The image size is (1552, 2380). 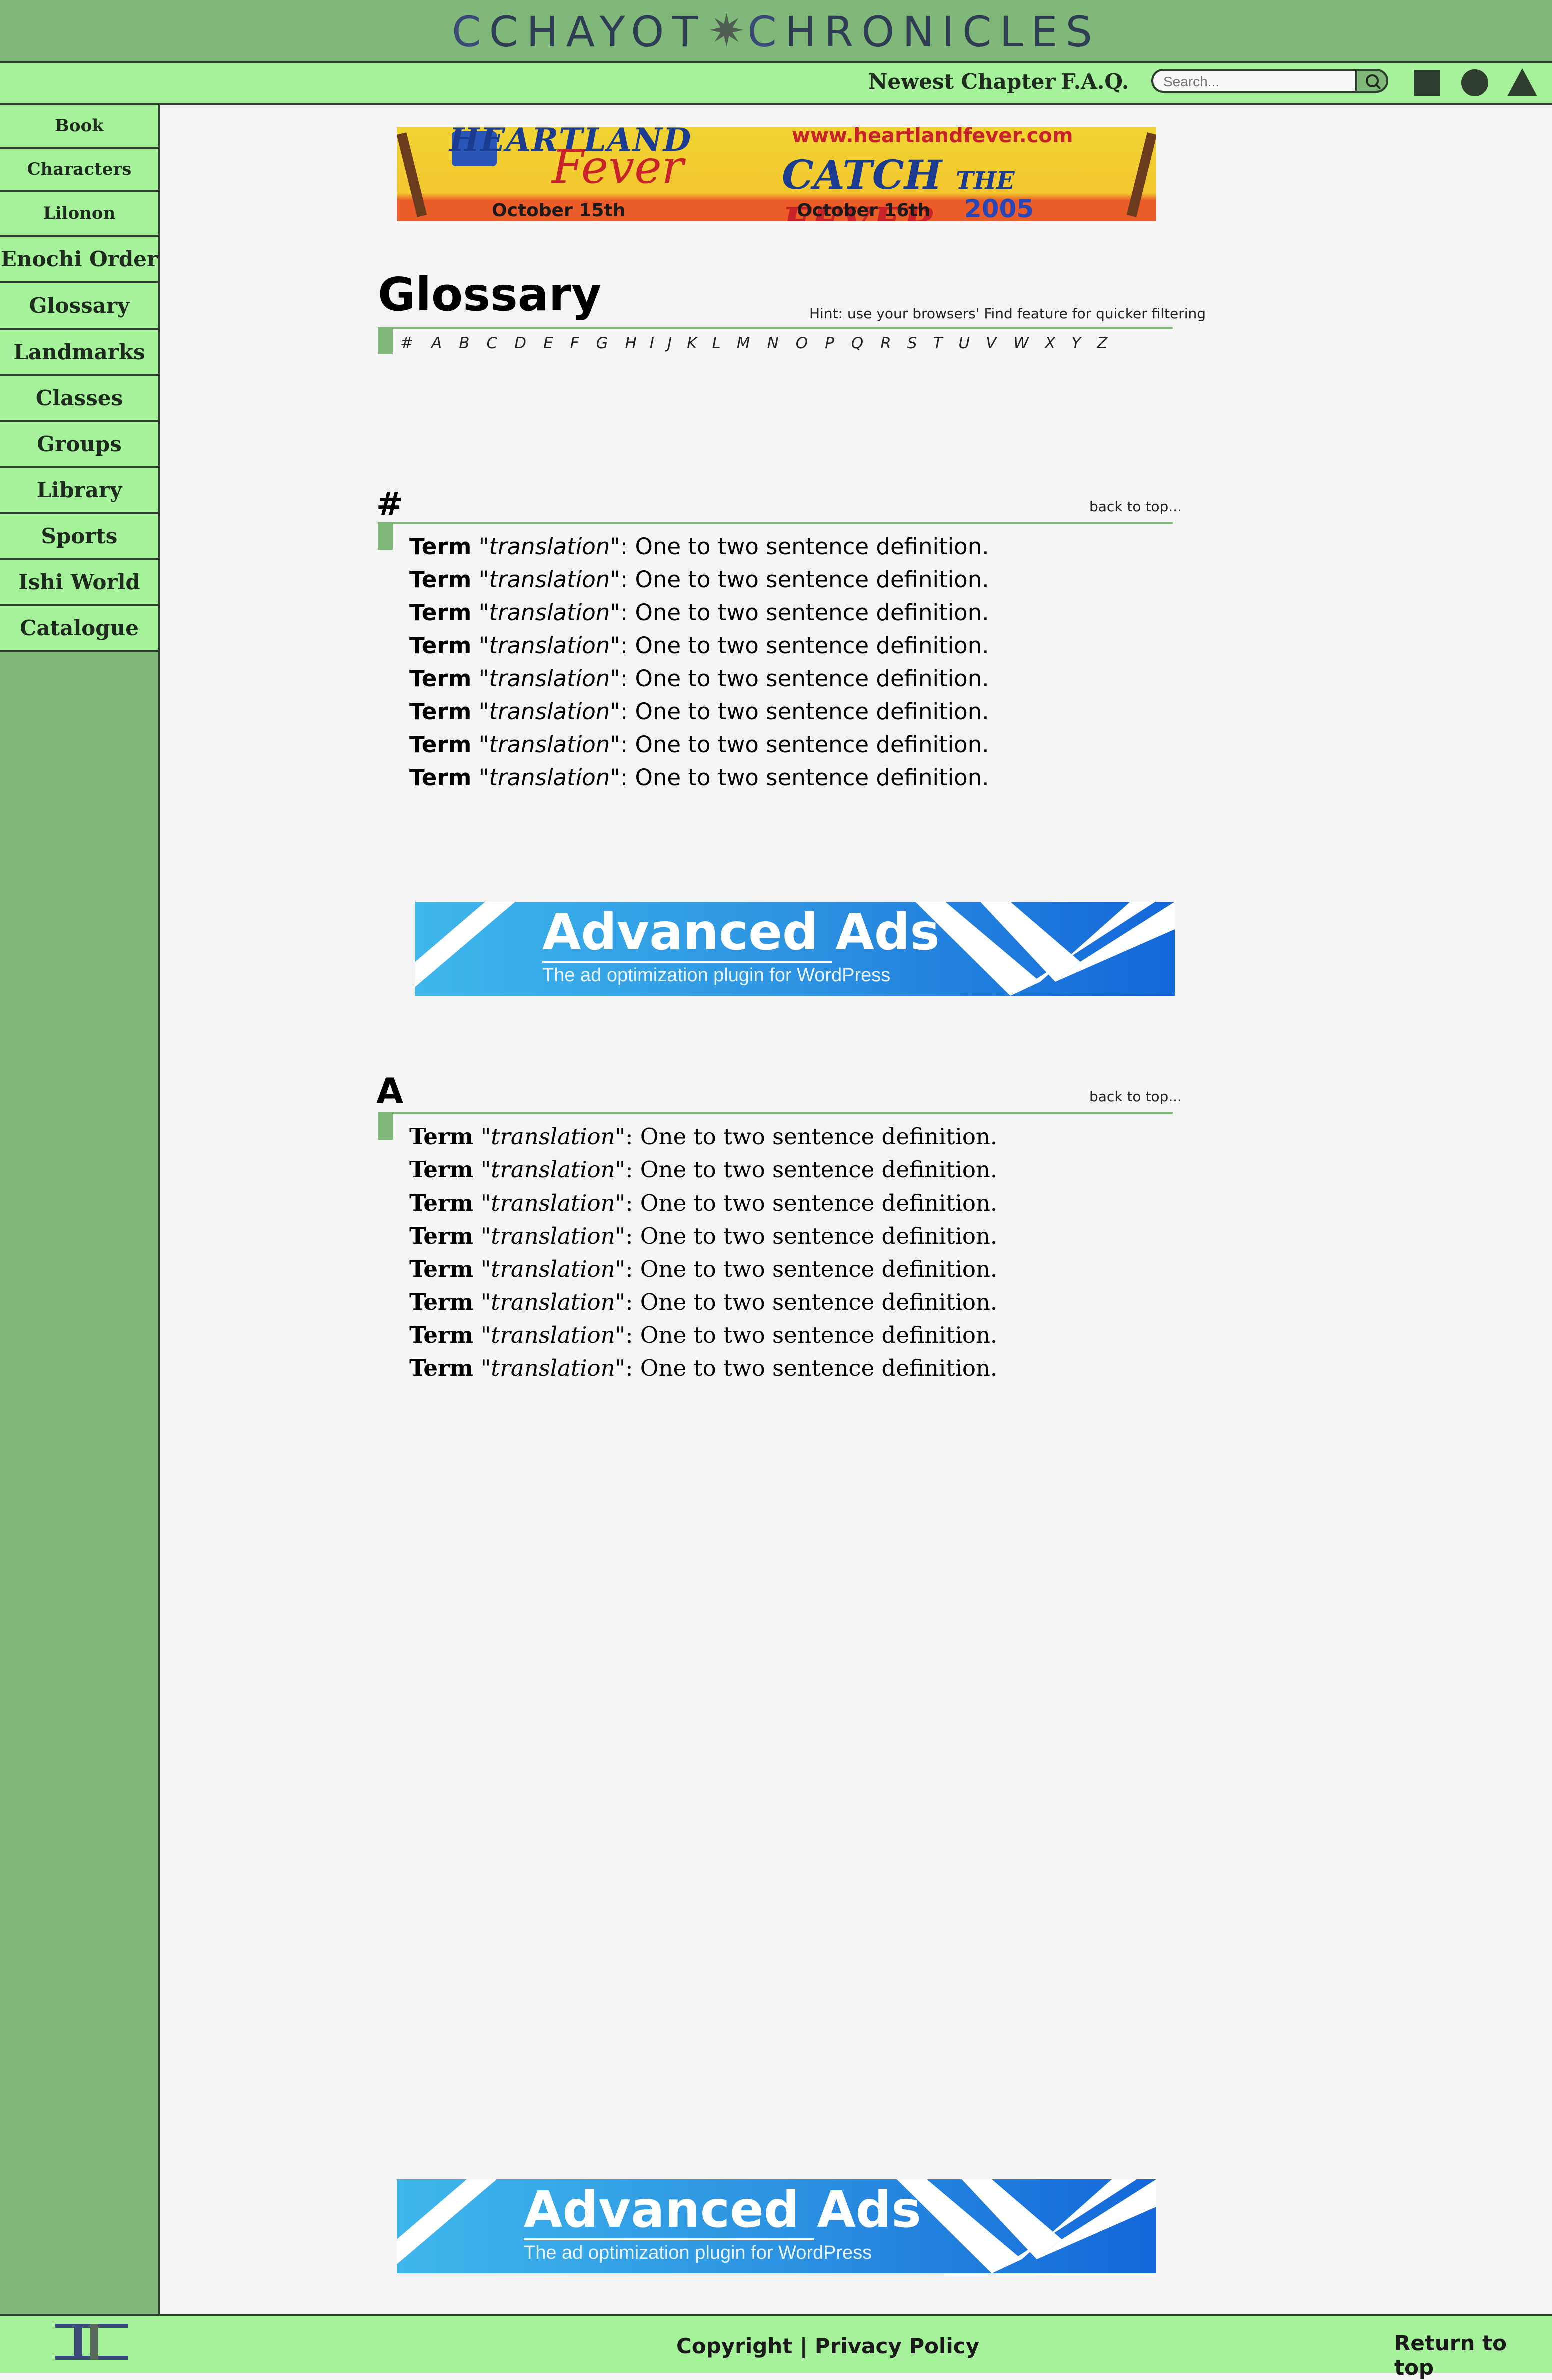 I want to click on page-title: Glossary, so click(x=490, y=295).